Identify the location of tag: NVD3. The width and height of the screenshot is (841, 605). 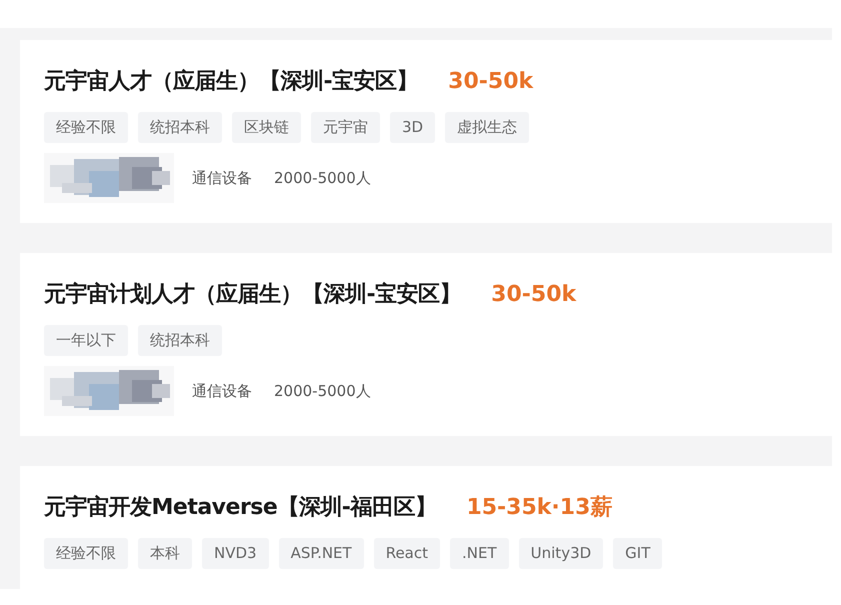
(235, 553).